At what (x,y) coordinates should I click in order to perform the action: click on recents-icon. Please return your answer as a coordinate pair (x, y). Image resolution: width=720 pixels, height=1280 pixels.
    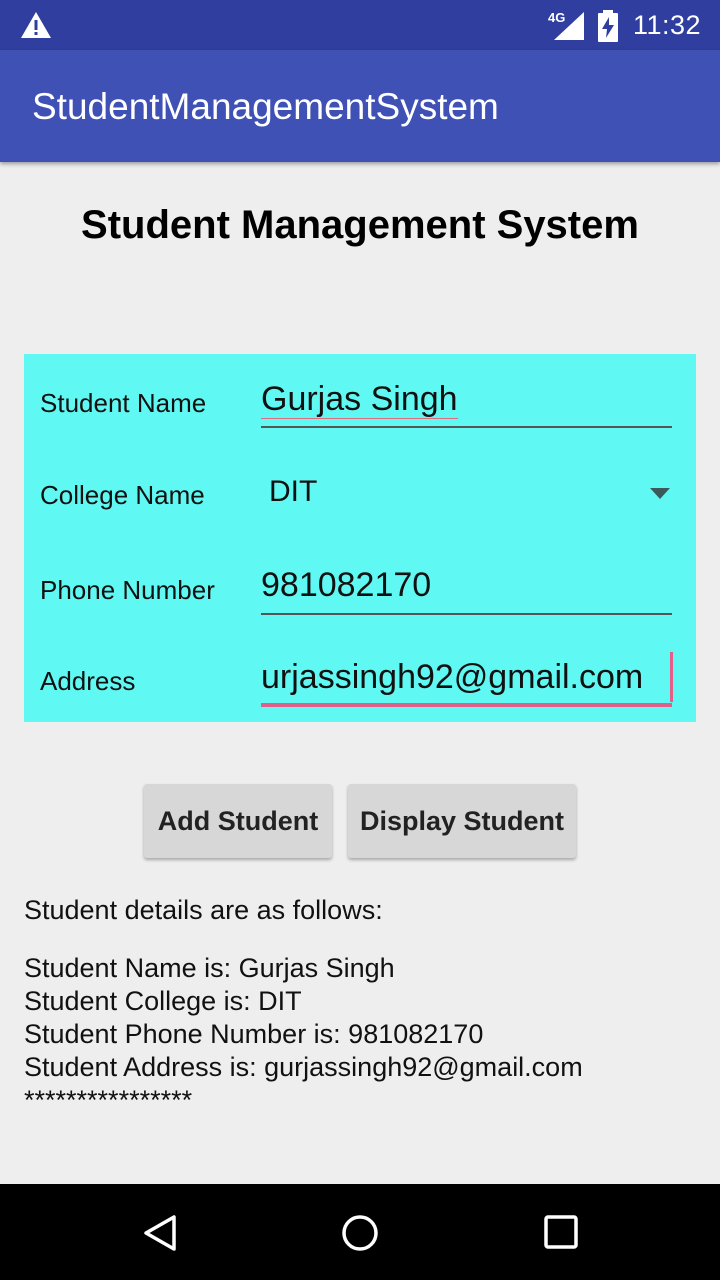
    Looking at the image, I should click on (561, 1234).